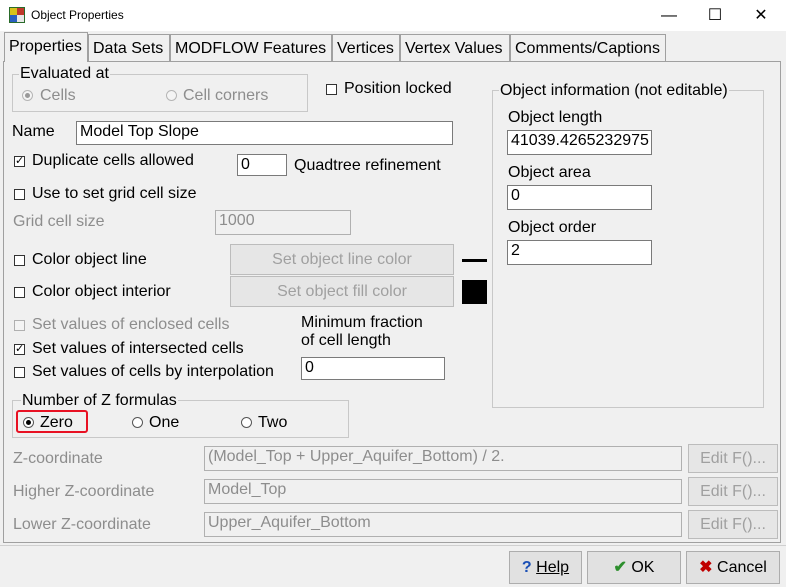 The width and height of the screenshot is (786, 587). What do you see at coordinates (393, 545) in the screenshot?
I see `footer-divider` at bounding box center [393, 545].